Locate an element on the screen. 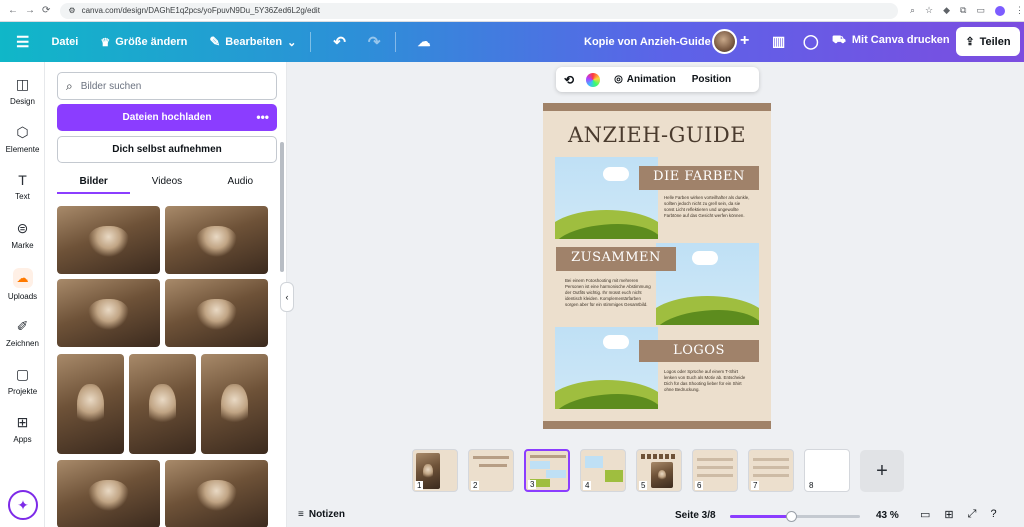 Image resolution: width=1024 pixels, height=527 pixels. tab-images: Bilder is located at coordinates (94, 182).